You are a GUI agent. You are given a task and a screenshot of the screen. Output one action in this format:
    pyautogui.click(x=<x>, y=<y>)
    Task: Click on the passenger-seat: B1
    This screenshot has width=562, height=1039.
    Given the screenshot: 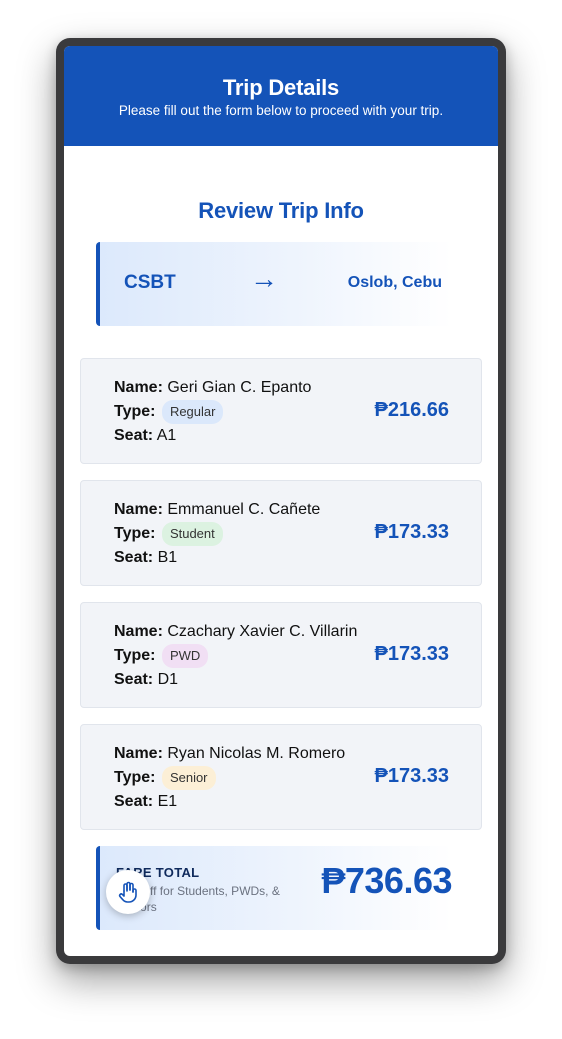 What is the action you would take?
    pyautogui.click(x=167, y=557)
    